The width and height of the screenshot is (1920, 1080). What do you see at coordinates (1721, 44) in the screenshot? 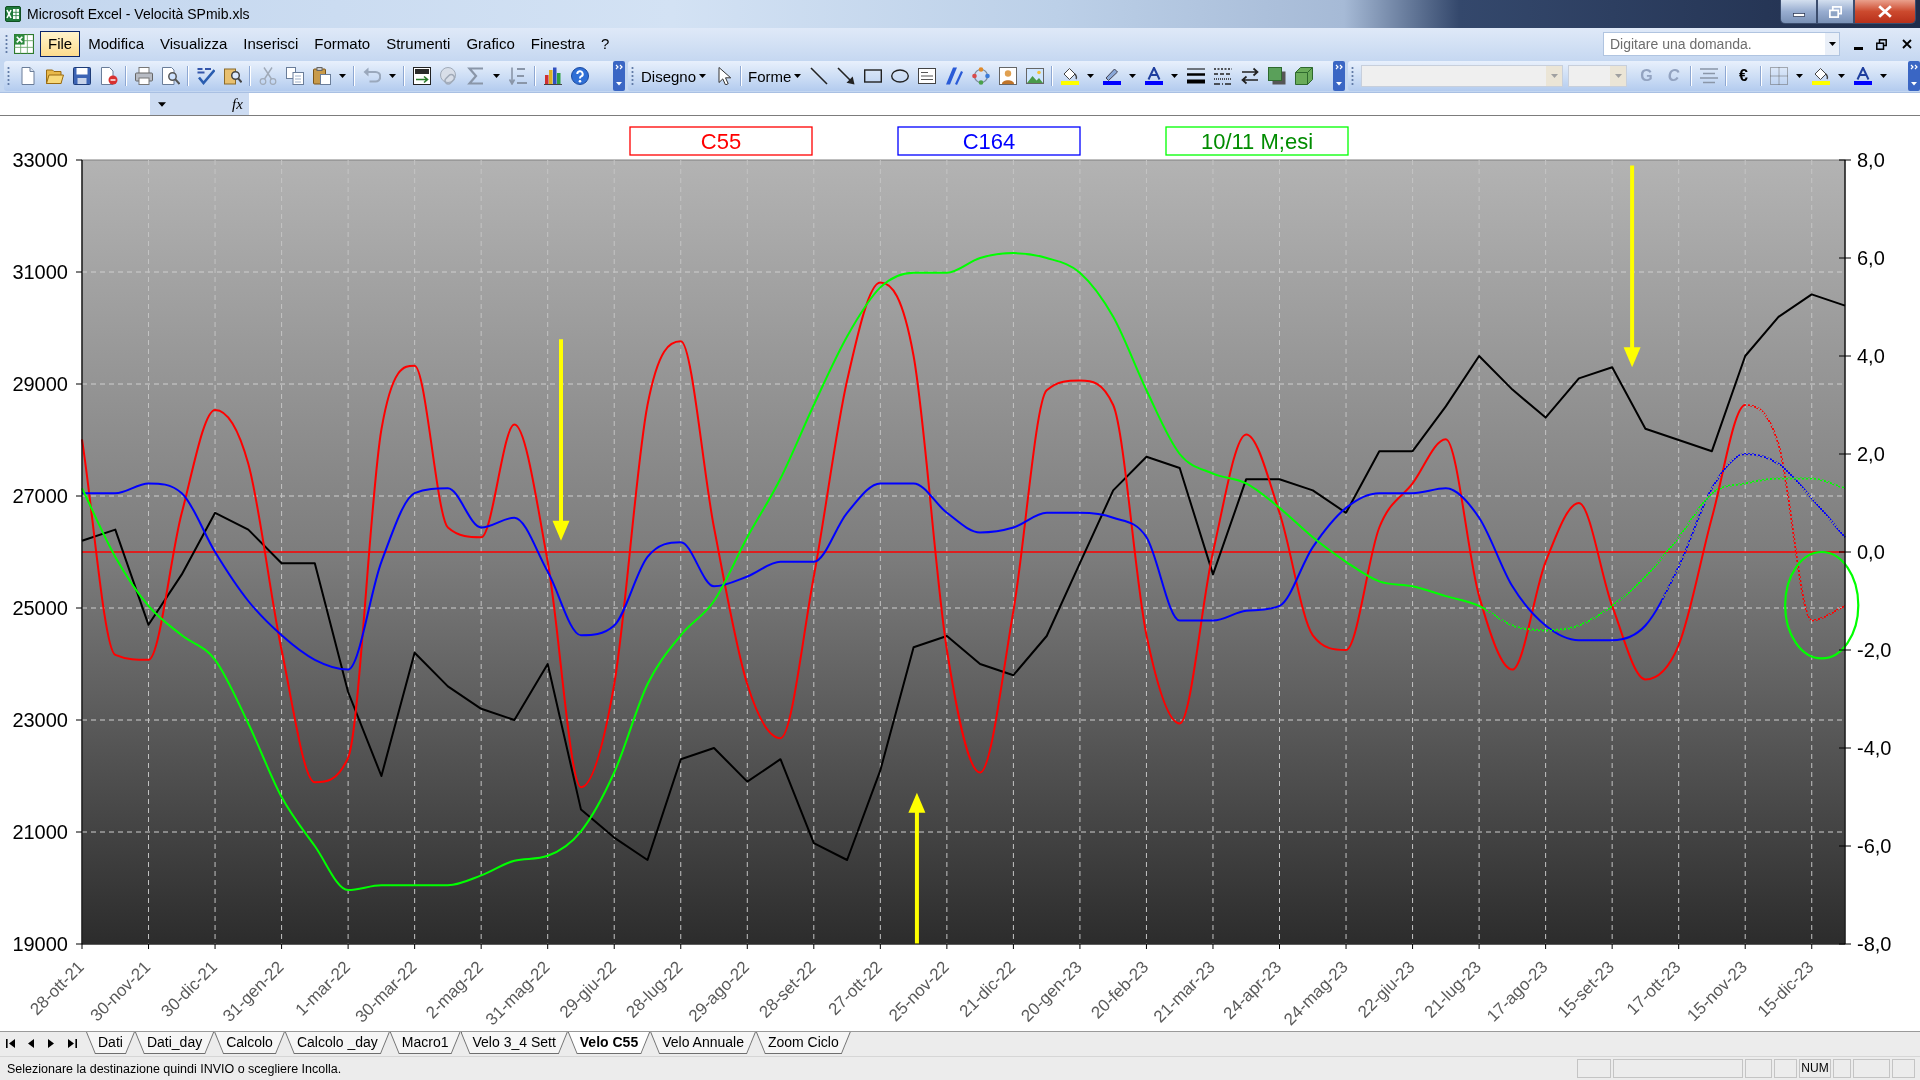
I see `help-search-field: Digitare una domanda.` at bounding box center [1721, 44].